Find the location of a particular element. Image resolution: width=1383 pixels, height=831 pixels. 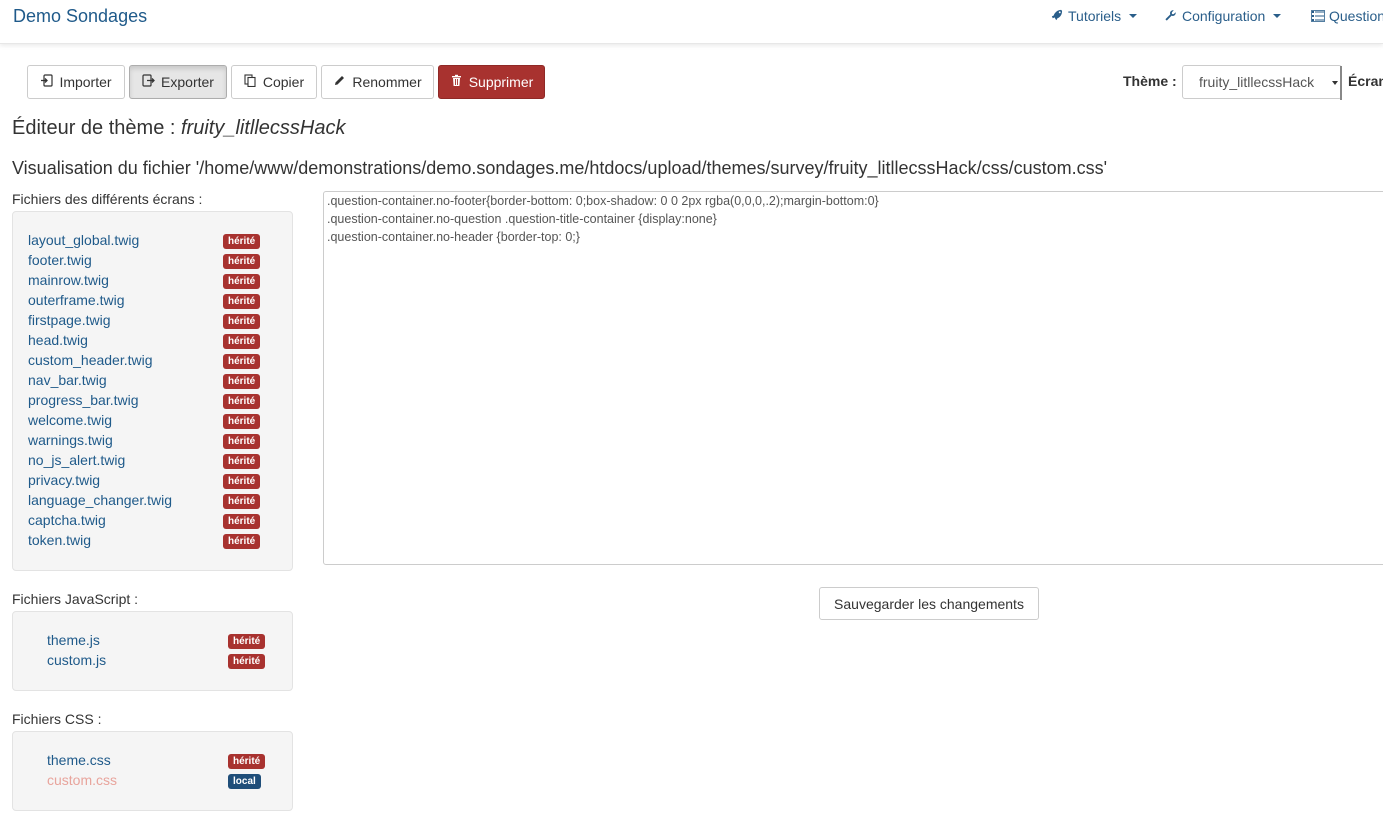

file-link: nav_bar.twig is located at coordinates (67, 380).